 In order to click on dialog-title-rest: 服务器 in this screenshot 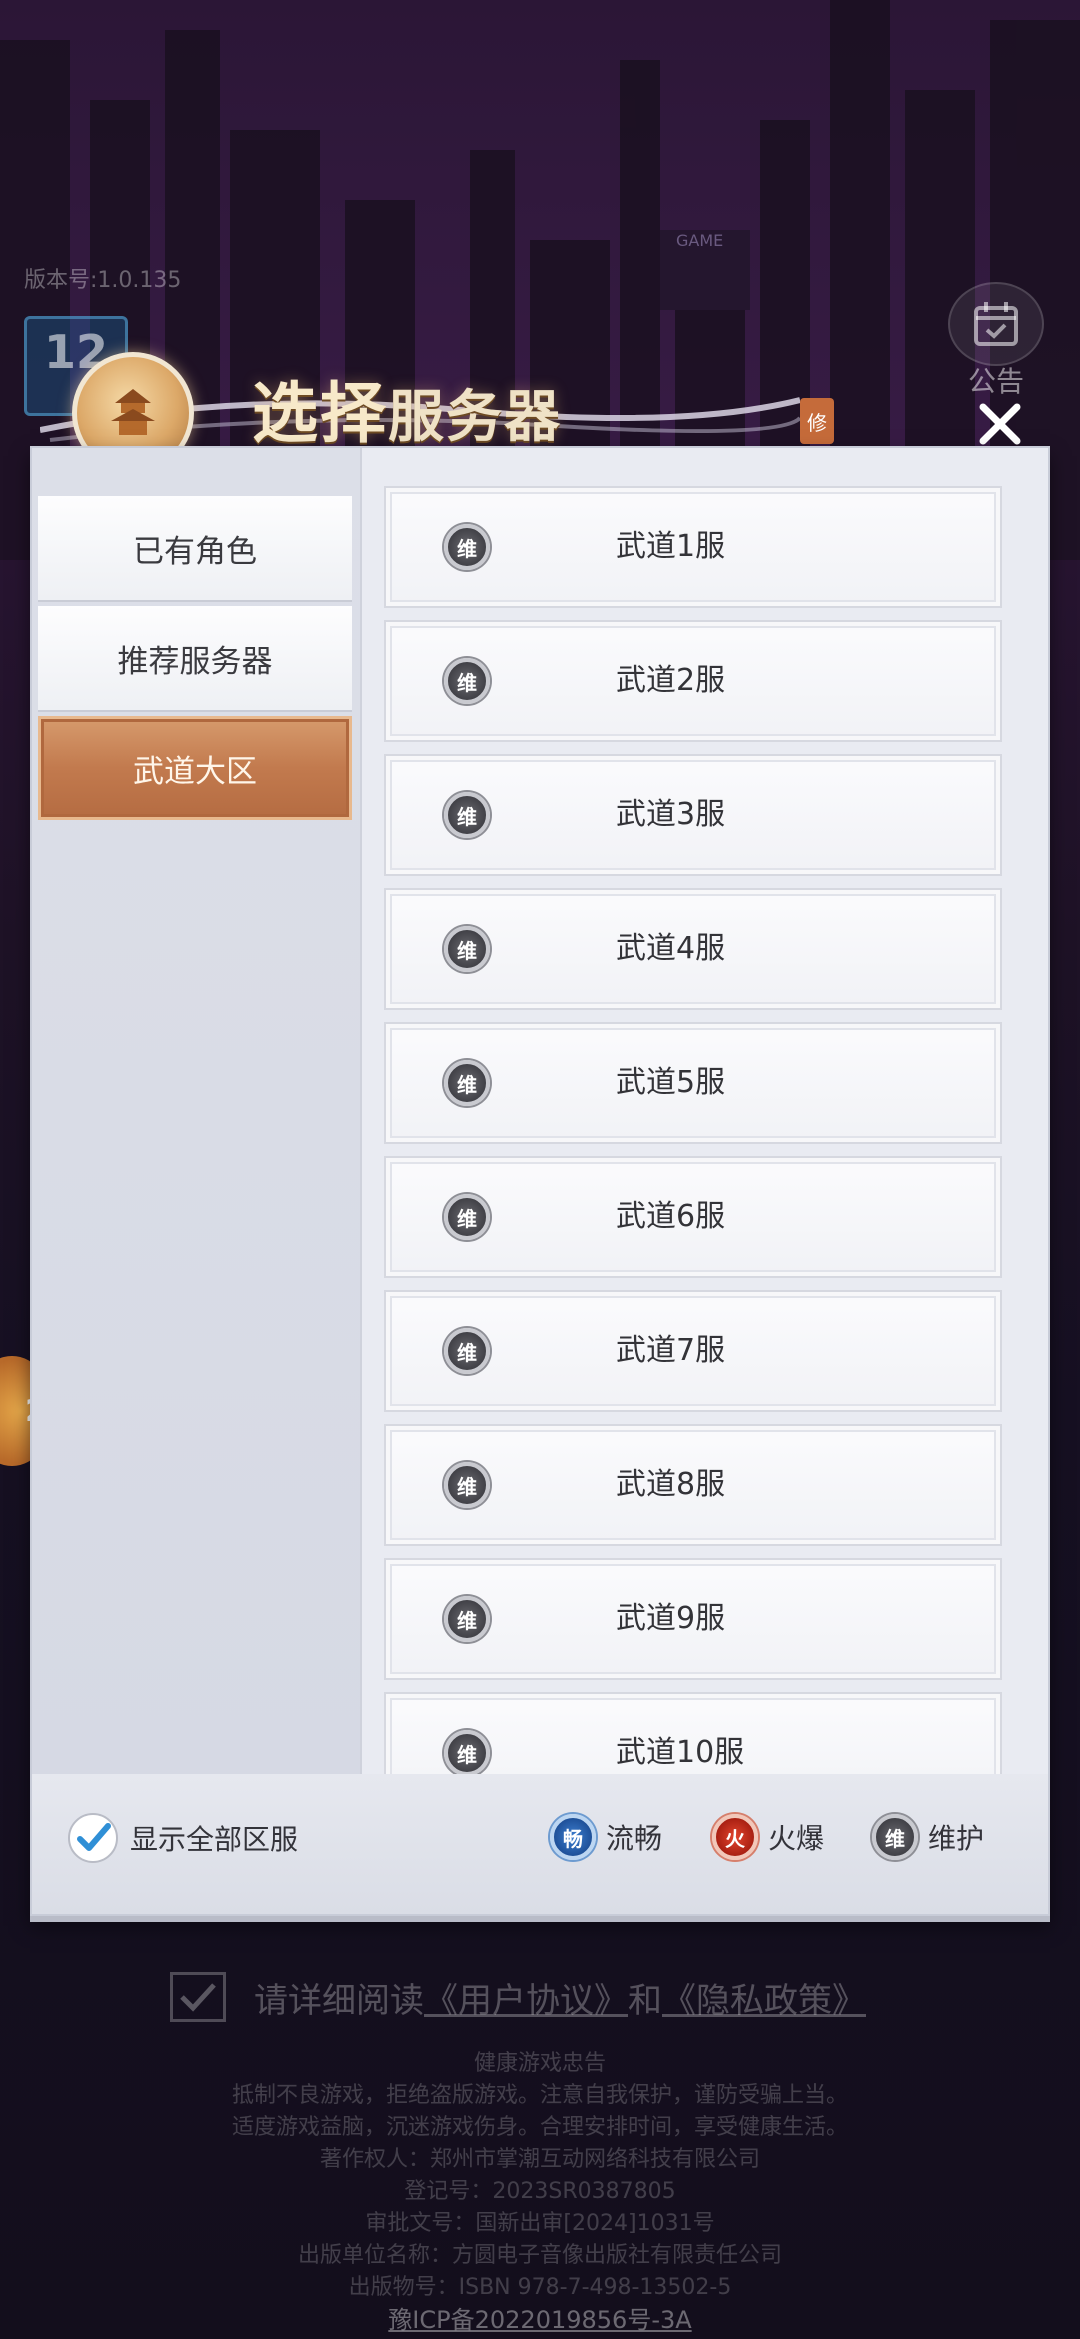, I will do `click(475, 417)`.